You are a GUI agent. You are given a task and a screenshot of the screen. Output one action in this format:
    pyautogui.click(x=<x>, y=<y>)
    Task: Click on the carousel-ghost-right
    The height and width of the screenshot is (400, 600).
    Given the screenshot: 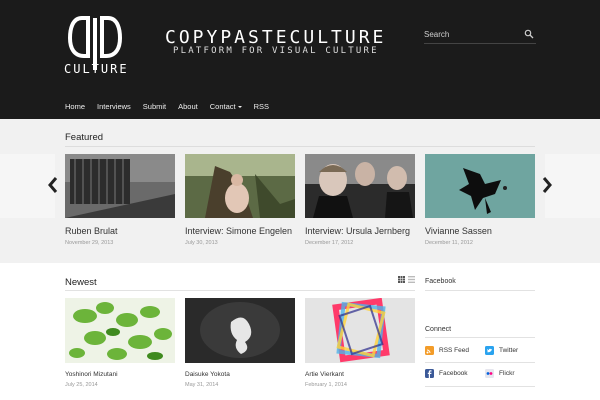 What is the action you would take?
    pyautogui.click(x=572, y=186)
    